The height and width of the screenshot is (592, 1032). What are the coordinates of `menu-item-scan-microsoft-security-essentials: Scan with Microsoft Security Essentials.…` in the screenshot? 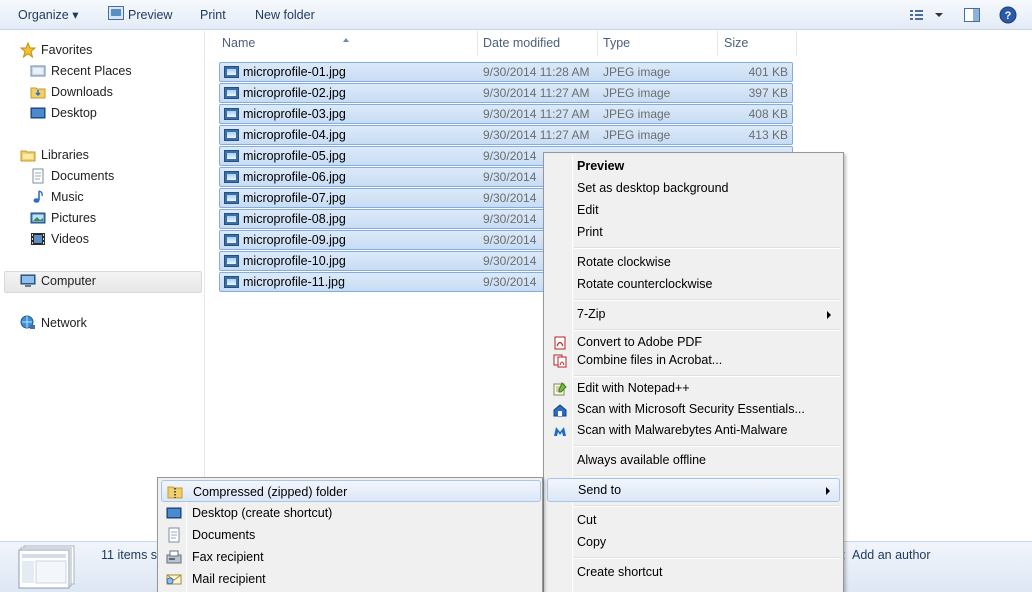 It's located at (693, 409).